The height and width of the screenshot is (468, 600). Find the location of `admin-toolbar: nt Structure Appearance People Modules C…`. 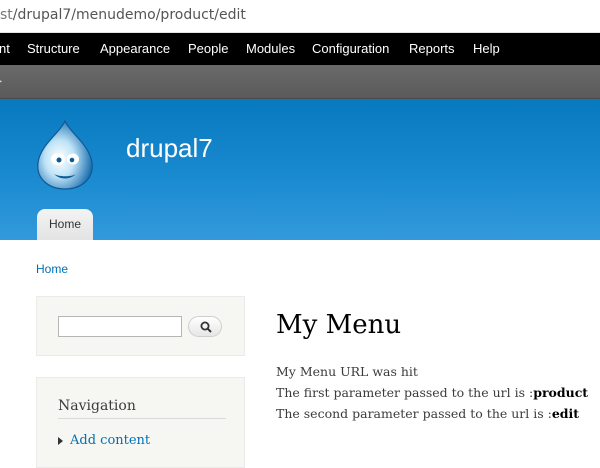

admin-toolbar: nt Structure Appearance People Modules C… is located at coordinates (300, 49).